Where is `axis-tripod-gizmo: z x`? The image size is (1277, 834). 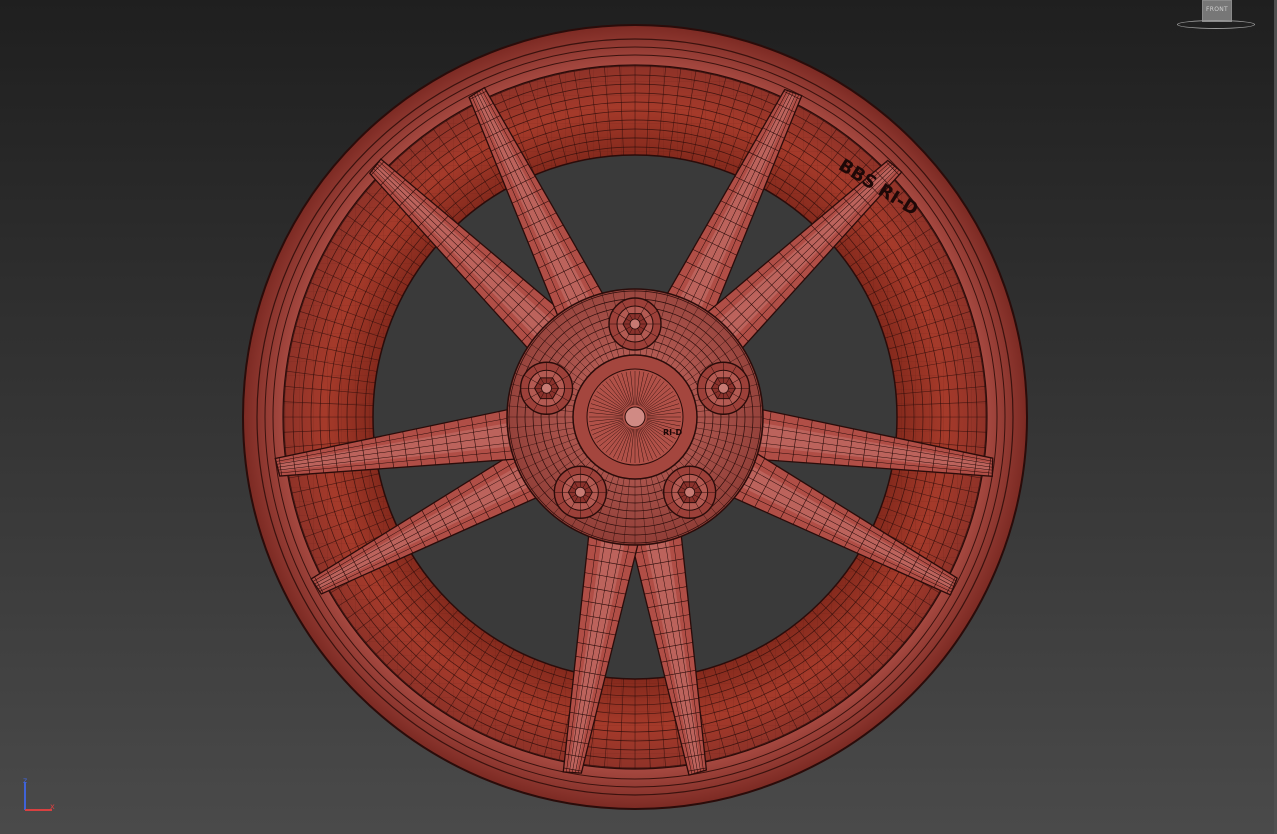
axis-tripod-gizmo: z x is located at coordinates (40, 796).